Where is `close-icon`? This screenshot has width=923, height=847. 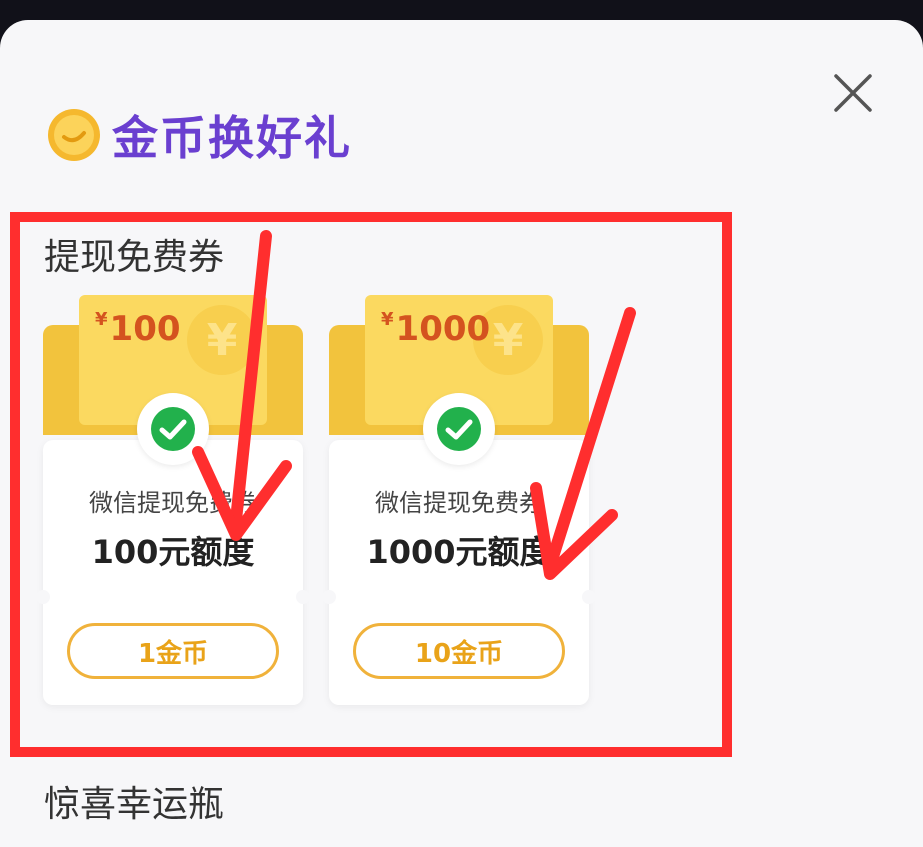 close-icon is located at coordinates (853, 93).